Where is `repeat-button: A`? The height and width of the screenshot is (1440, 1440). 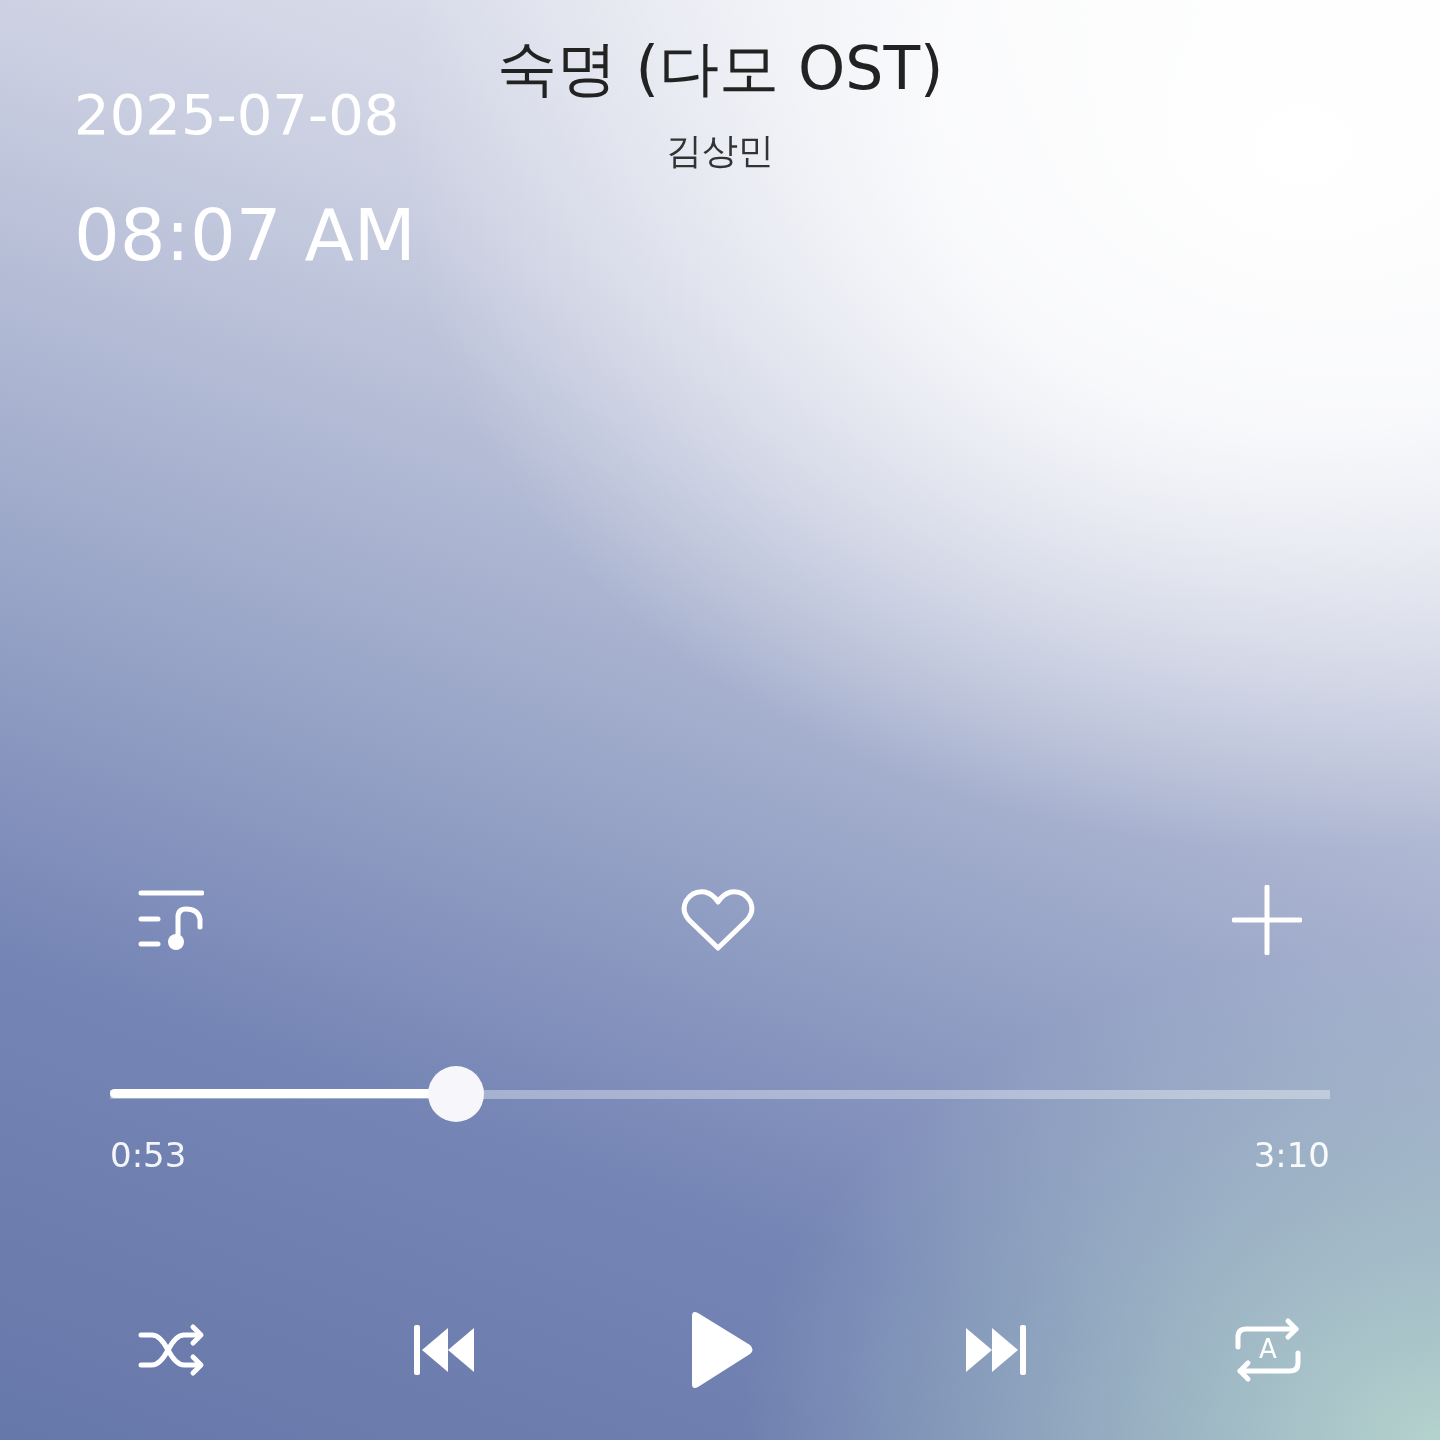 repeat-button: A is located at coordinates (1268, 1350).